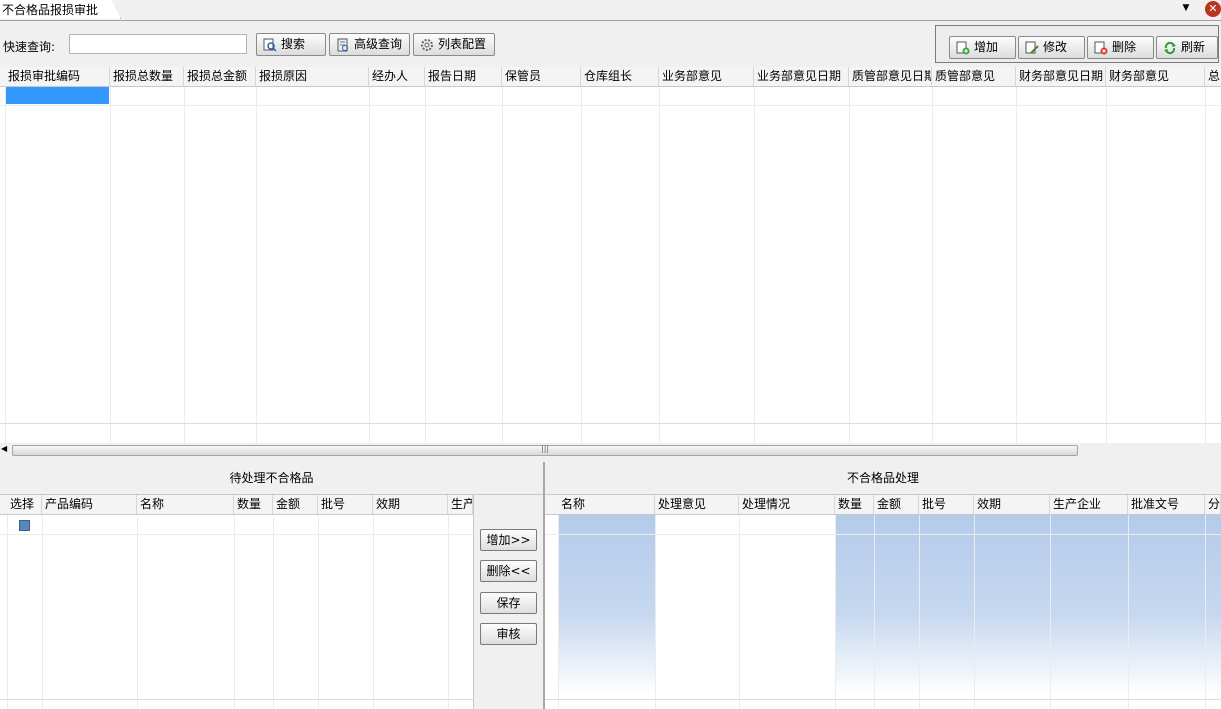 The width and height of the screenshot is (1221, 709). What do you see at coordinates (890, 76) in the screenshot?
I see `col-header: 质管部意见日期` at bounding box center [890, 76].